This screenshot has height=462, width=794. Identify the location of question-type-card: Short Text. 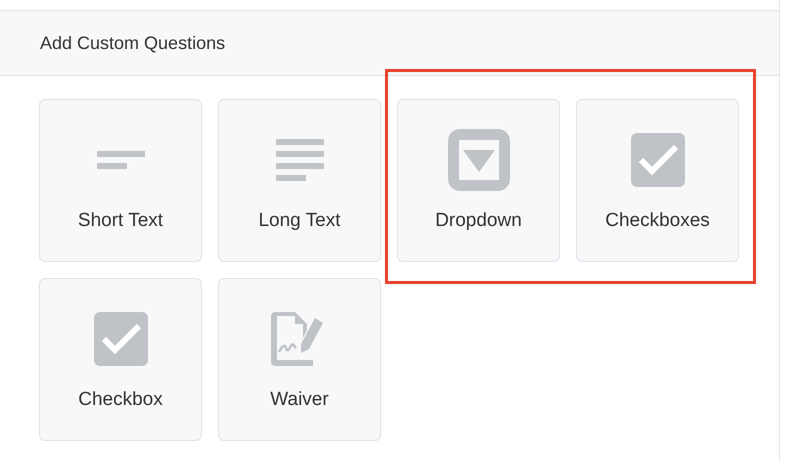
(120, 180).